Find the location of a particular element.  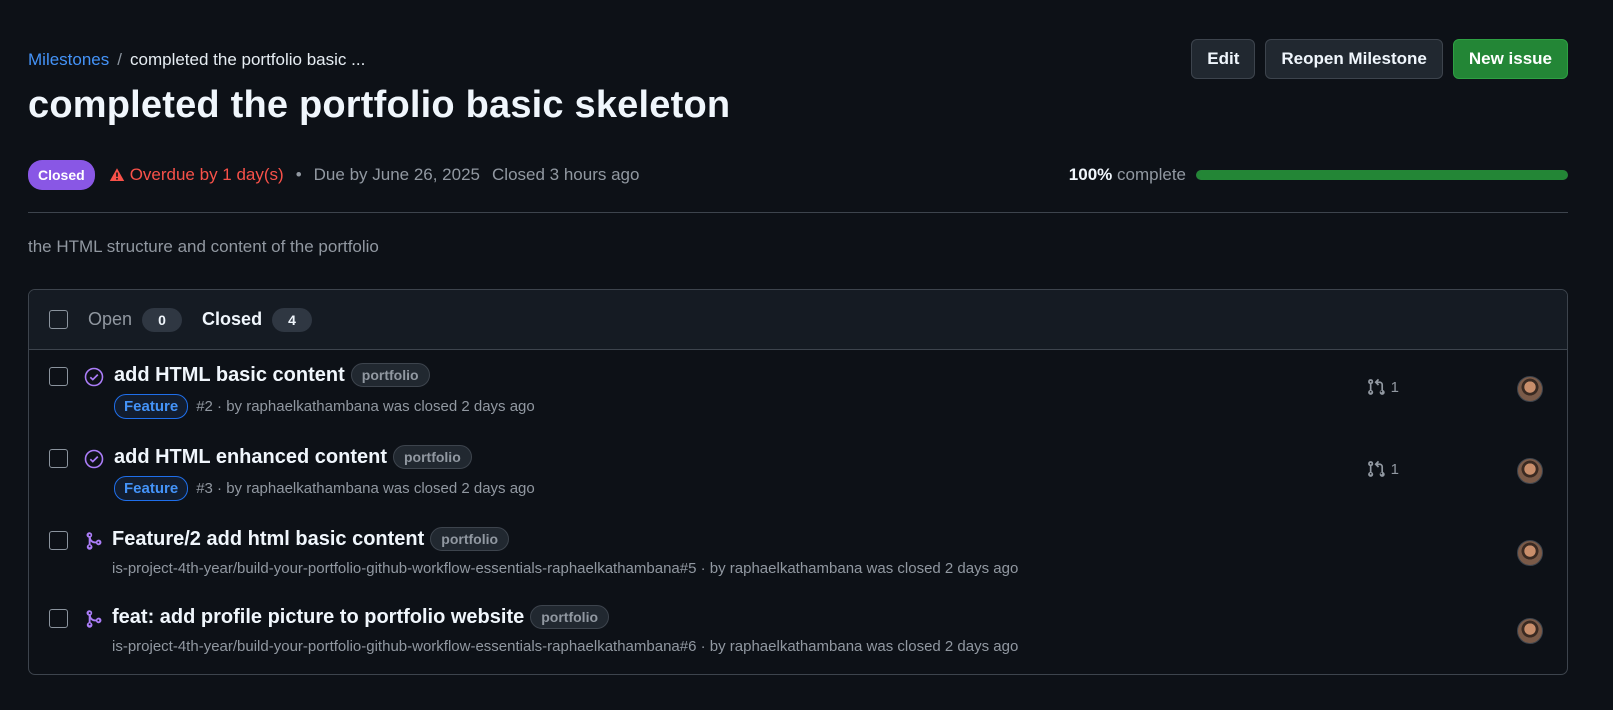

progress-bar-fill is located at coordinates (1382, 175).